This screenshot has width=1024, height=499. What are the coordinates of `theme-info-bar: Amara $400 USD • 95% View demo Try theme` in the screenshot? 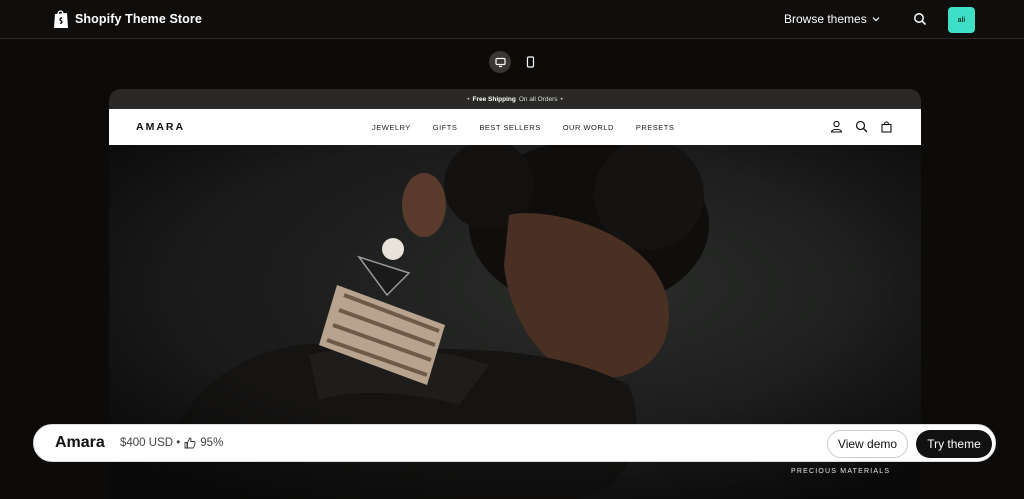 It's located at (514, 443).